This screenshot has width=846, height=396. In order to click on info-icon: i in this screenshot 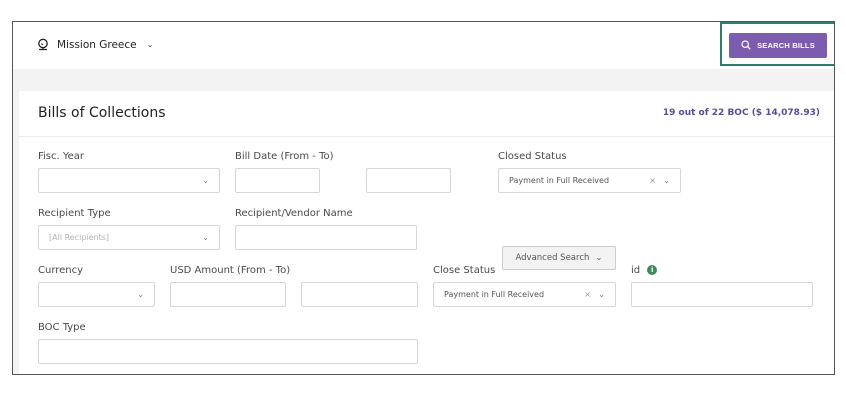, I will do `click(652, 270)`.